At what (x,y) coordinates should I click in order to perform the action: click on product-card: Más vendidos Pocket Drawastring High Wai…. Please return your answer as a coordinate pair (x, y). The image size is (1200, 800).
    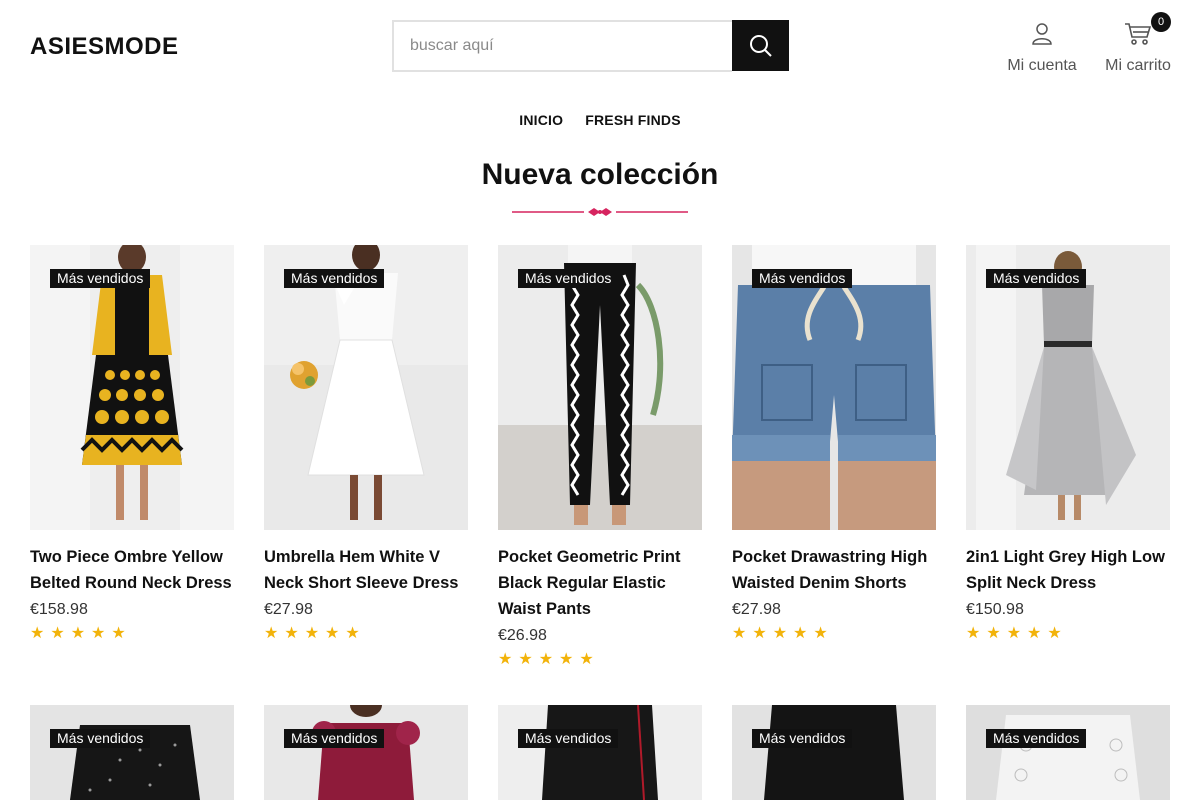
    Looking at the image, I should click on (834, 475).